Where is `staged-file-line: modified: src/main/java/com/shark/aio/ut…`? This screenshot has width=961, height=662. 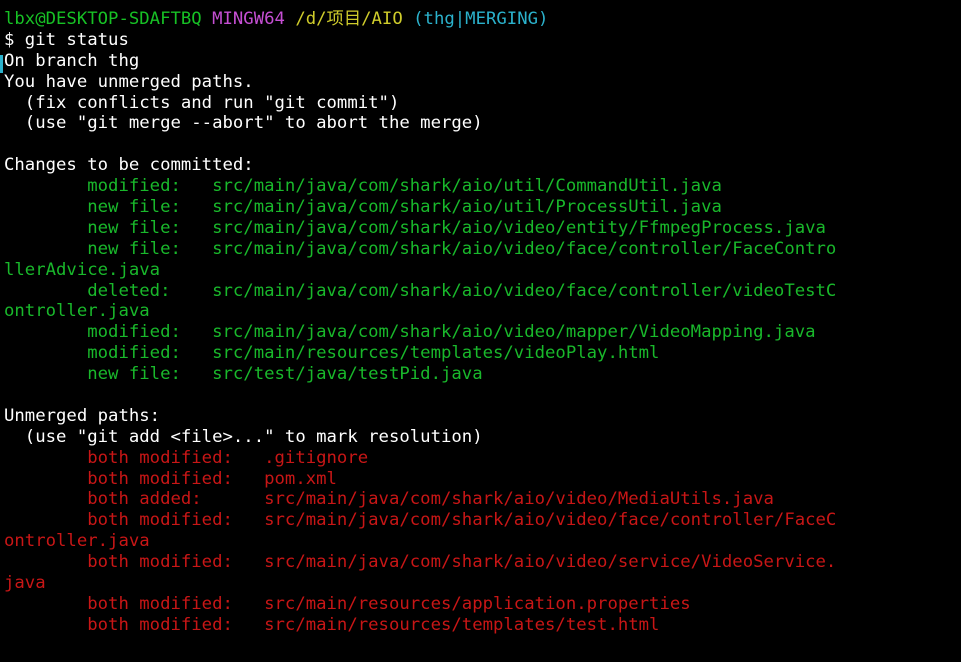
staged-file-line: modified: src/main/java/com/shark/aio/ut… is located at coordinates (363, 186).